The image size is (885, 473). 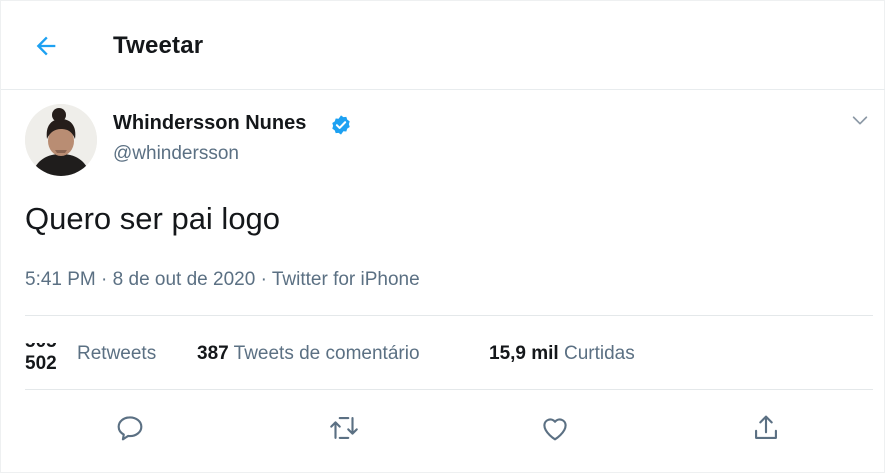 What do you see at coordinates (153, 218) in the screenshot?
I see `tweet-text: Quero ser pai logo` at bounding box center [153, 218].